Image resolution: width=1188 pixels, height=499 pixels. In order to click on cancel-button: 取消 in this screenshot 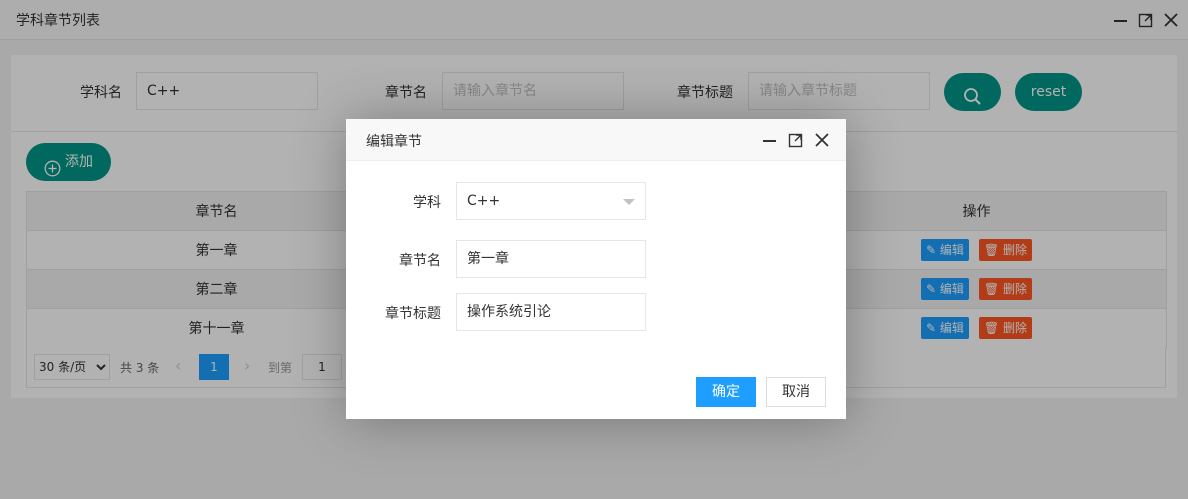, I will do `click(796, 392)`.